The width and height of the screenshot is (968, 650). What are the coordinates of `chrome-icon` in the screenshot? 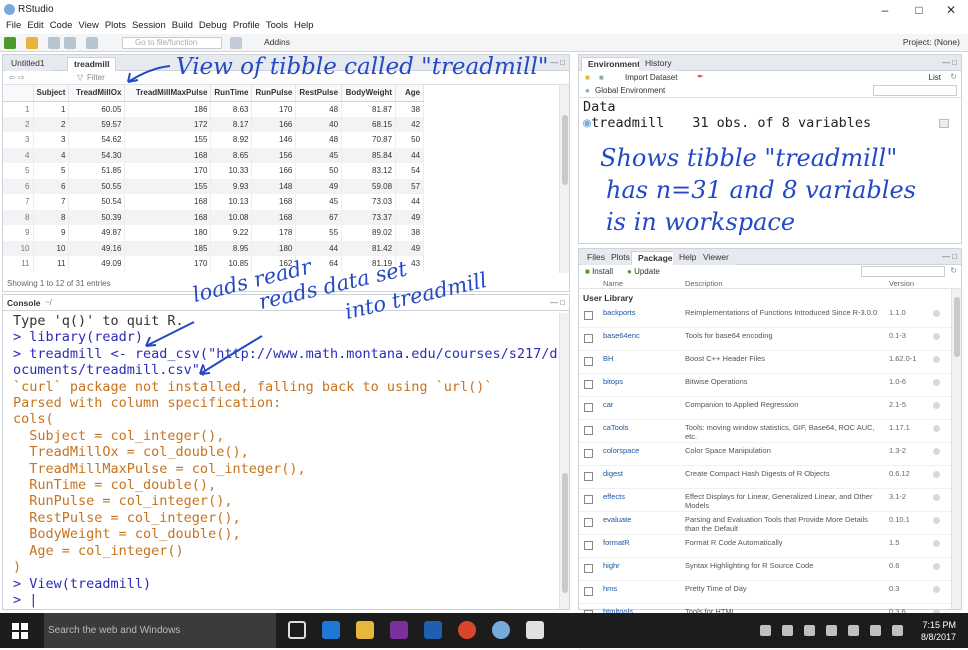 It's located at (467, 630).